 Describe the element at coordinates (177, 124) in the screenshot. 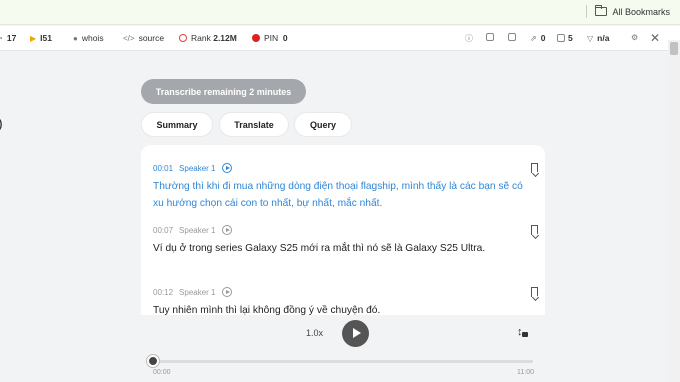

I see `tab-summary: Summary` at that location.